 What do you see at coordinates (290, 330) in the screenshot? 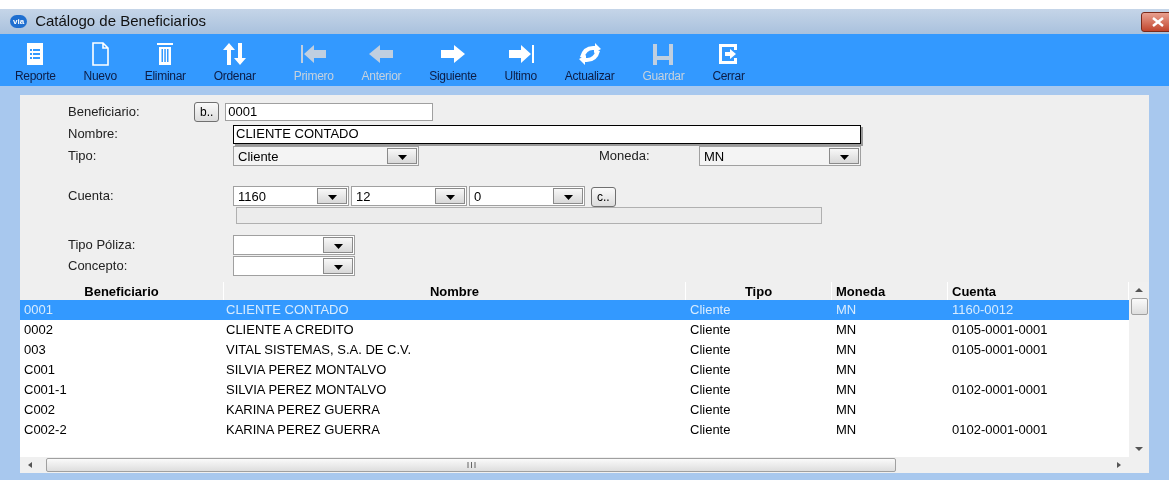
I see `table-cell-text: CLIENTE A CREDITO` at bounding box center [290, 330].